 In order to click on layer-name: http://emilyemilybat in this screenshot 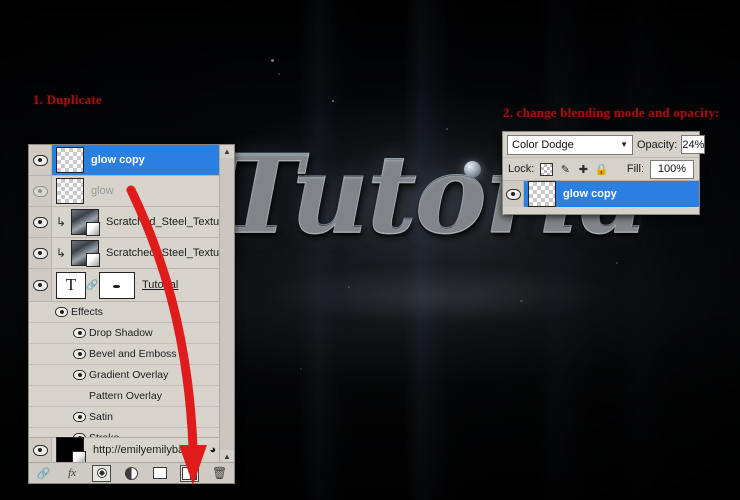, I will do `click(151, 450)`.